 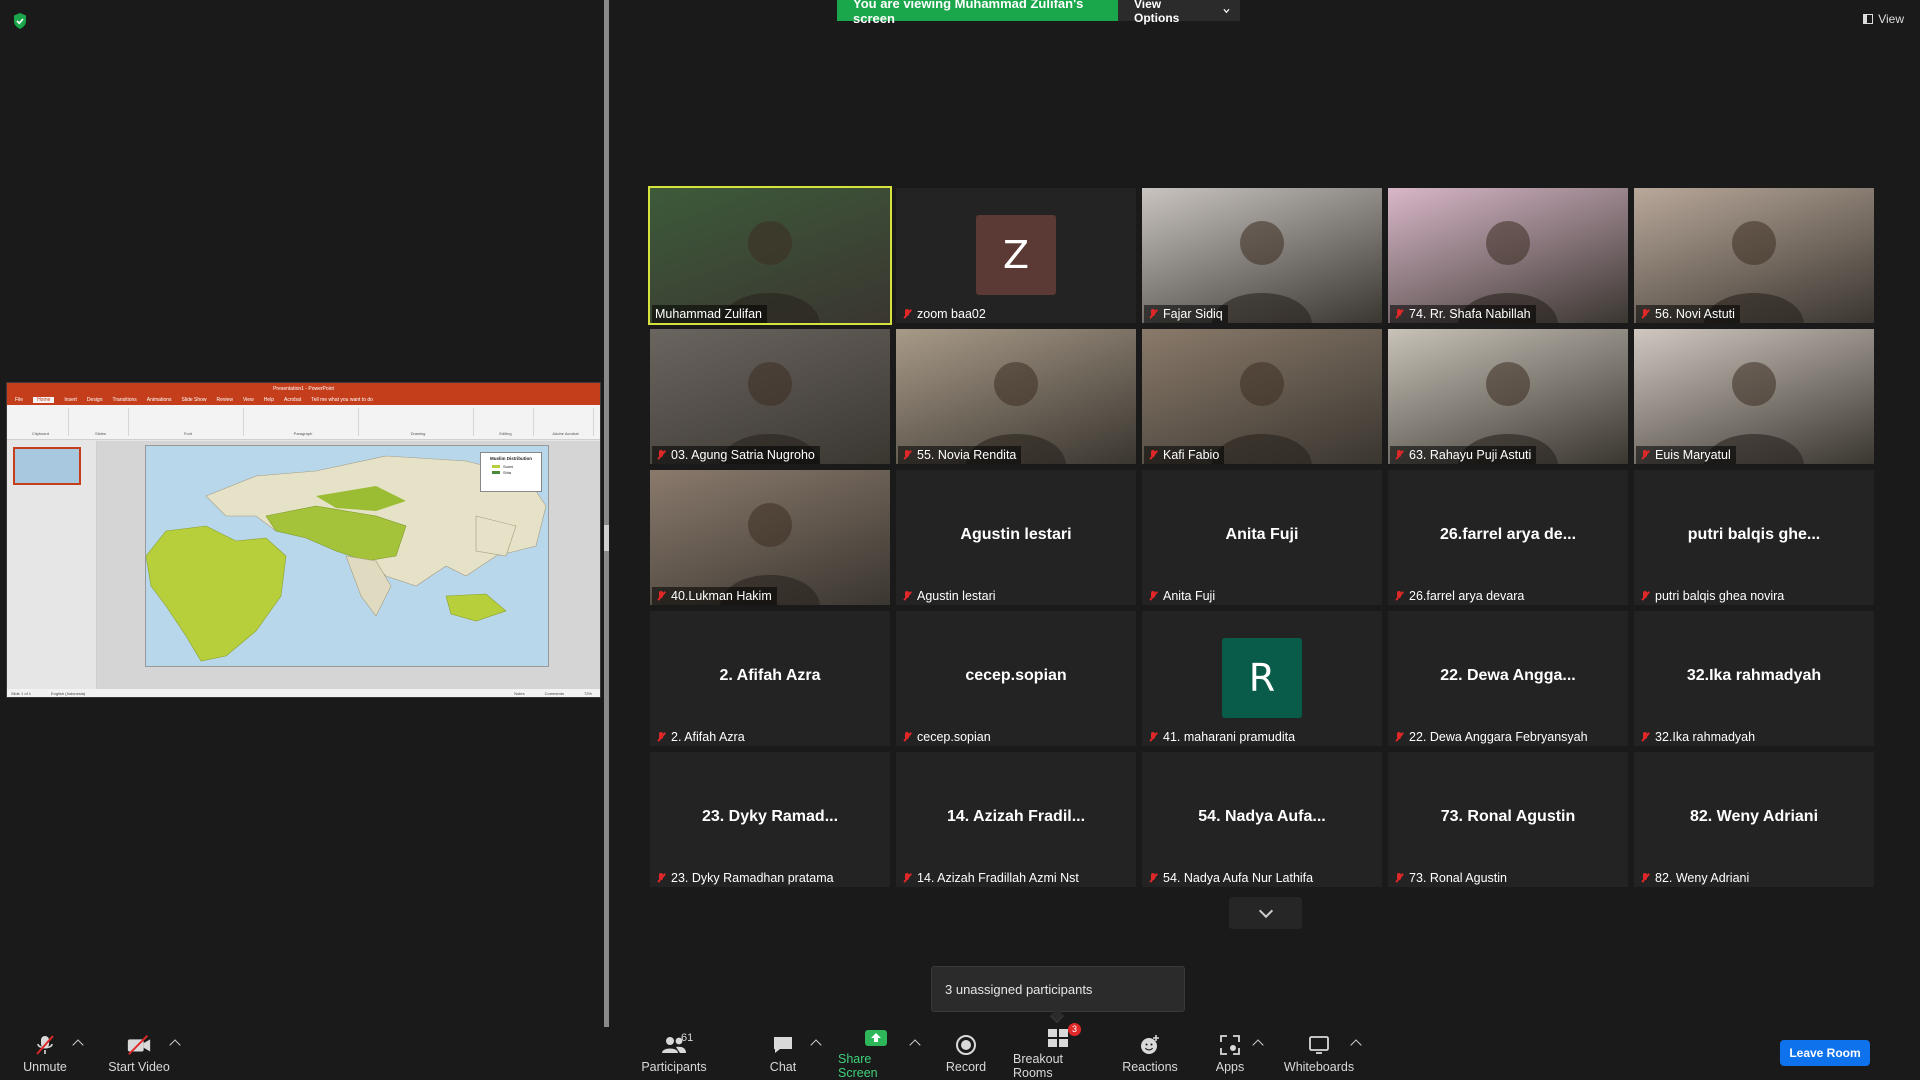 I want to click on participant-tile: Kafi Fabio, so click(x=1262, y=396).